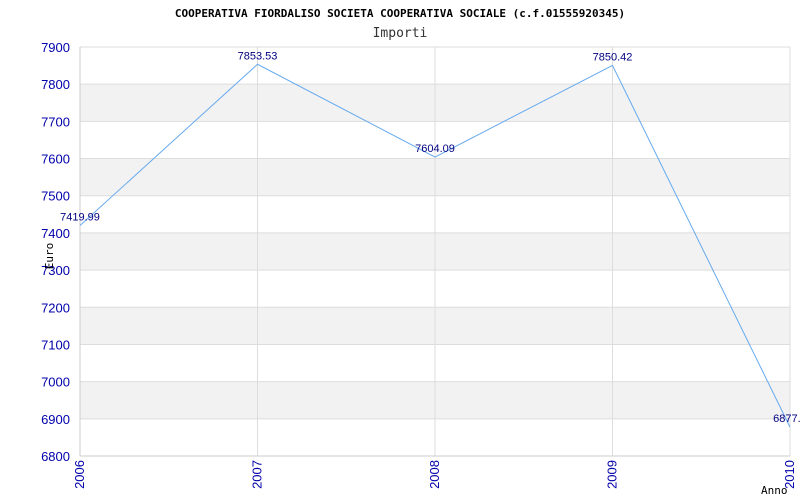  Describe the element at coordinates (400, 33) in the screenshot. I see `chart-subtitle: Importi` at that location.